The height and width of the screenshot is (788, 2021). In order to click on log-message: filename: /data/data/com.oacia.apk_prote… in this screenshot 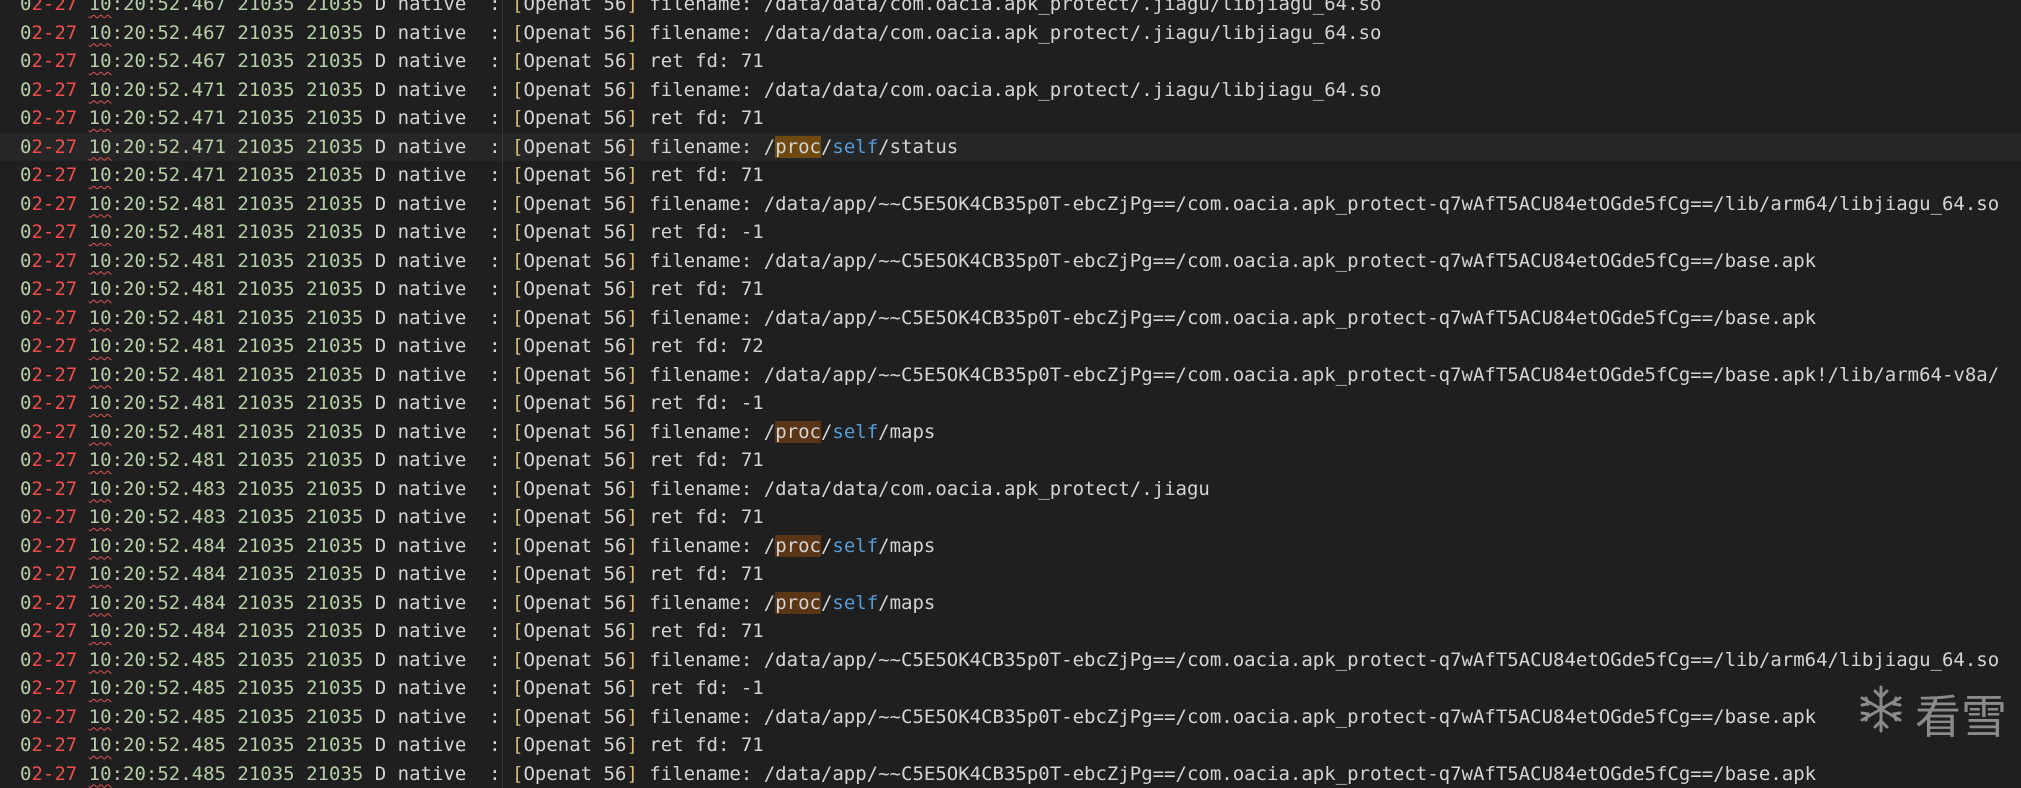, I will do `click(1015, 90)`.